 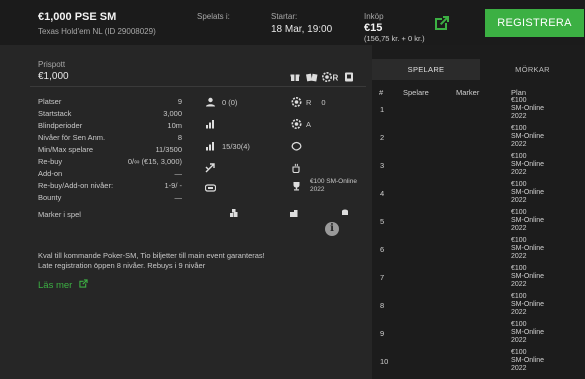 I want to click on knockout-icon, so click(x=296, y=146).